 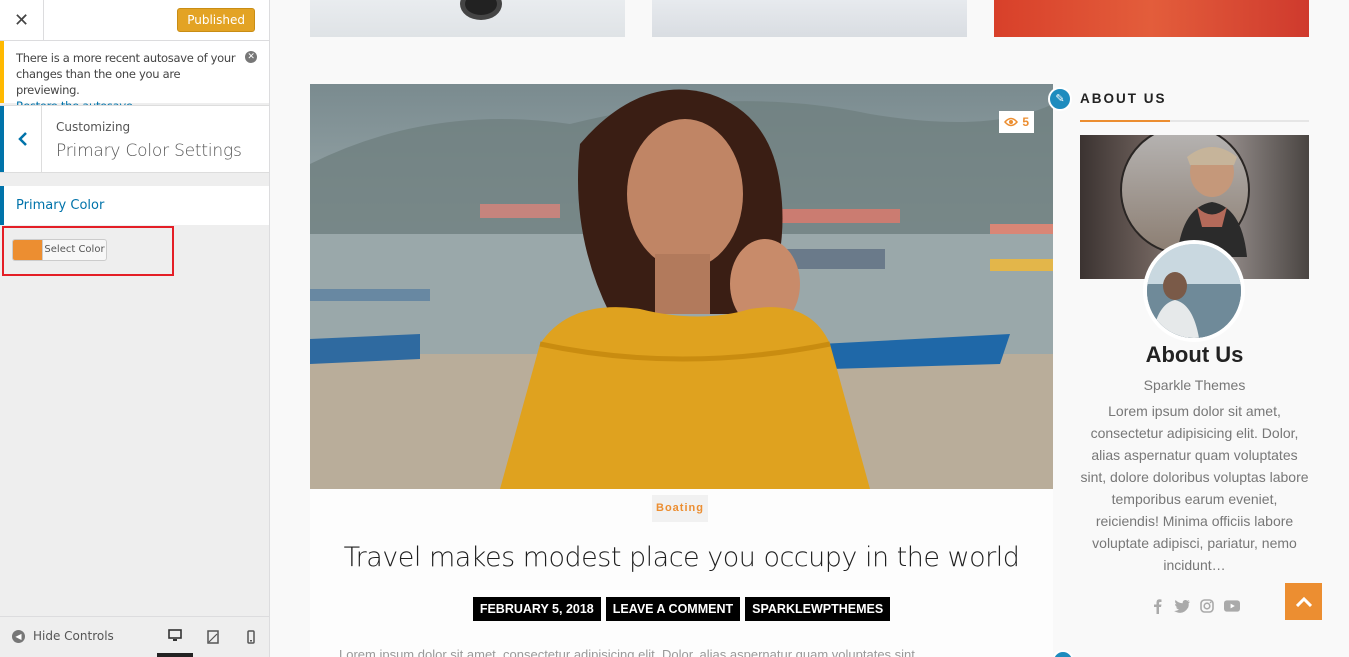 What do you see at coordinates (18, 636) in the screenshot?
I see `arrow-left-circle-icon: ◀` at bounding box center [18, 636].